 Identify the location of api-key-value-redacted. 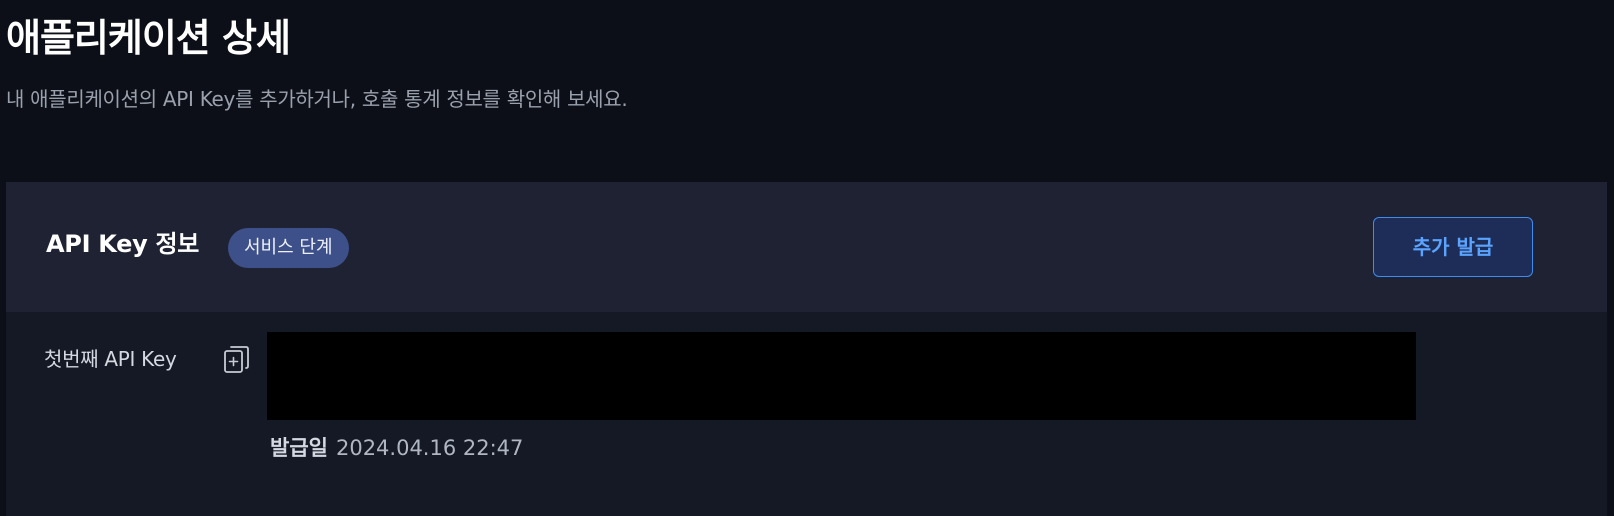
(841, 376).